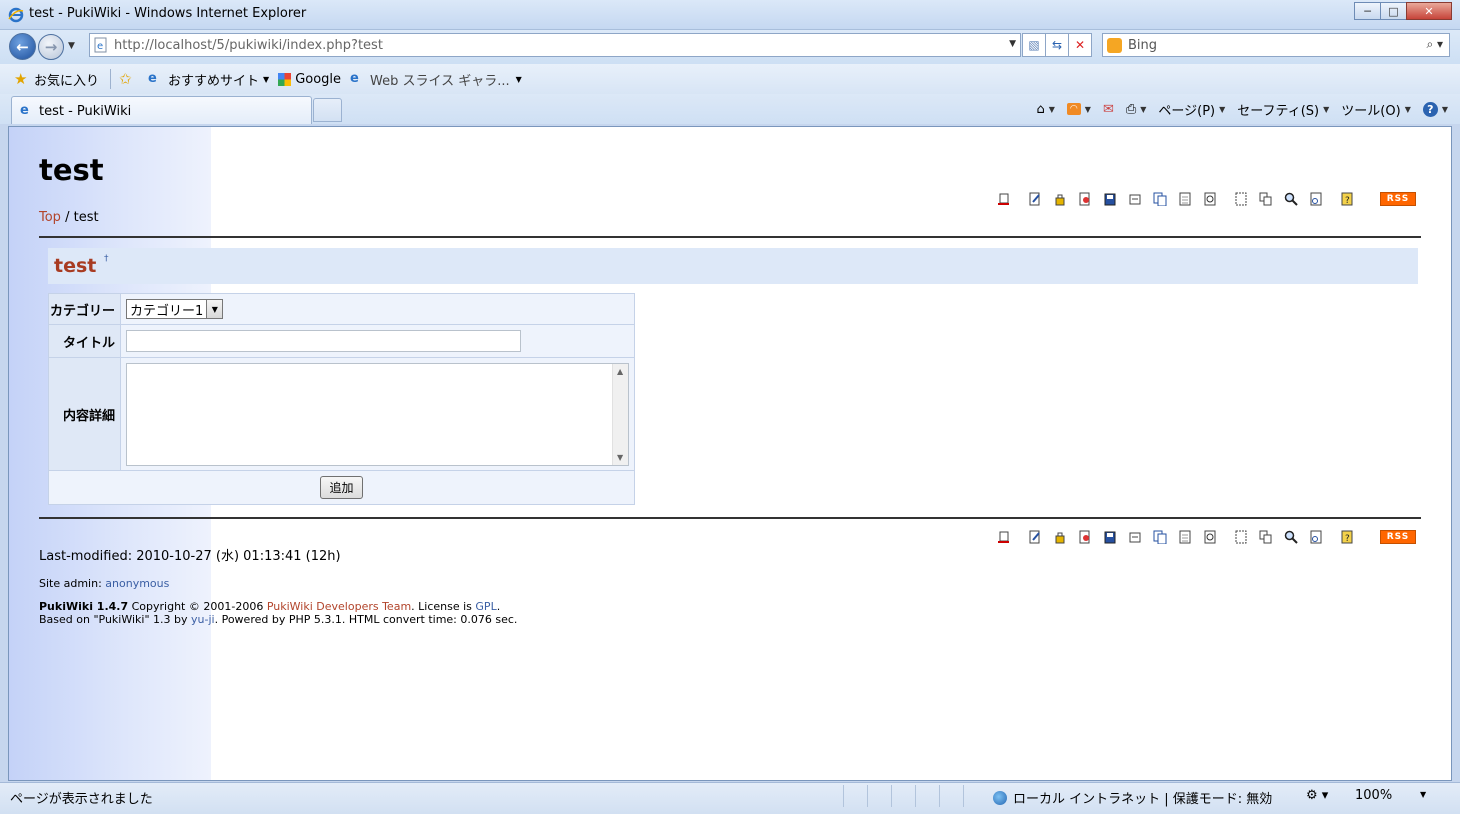  What do you see at coordinates (50, 217) in the screenshot?
I see `breadcrumb-top-link: Top` at bounding box center [50, 217].